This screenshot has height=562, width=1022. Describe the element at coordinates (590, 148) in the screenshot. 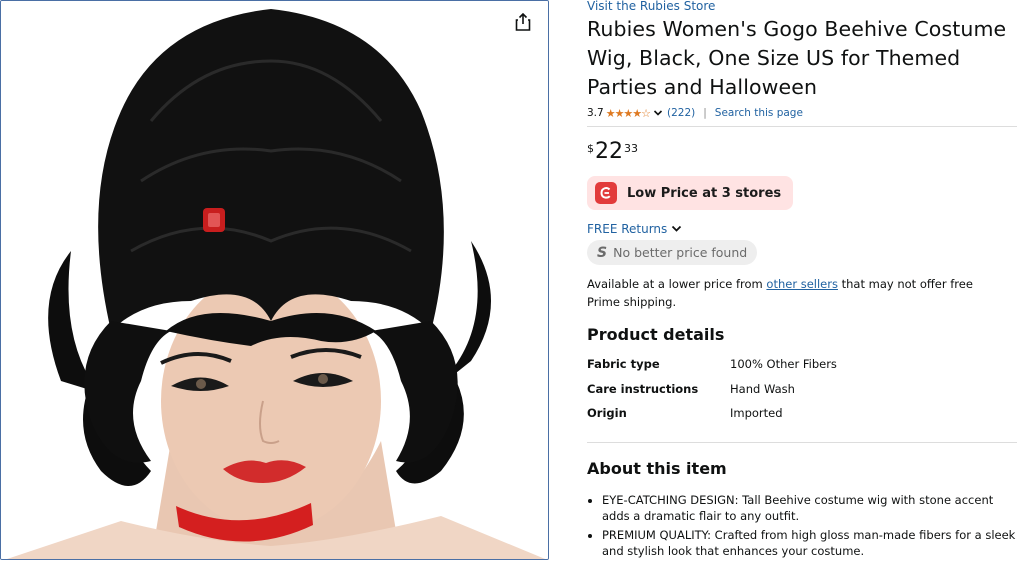

I see `price-symbol: $` at that location.